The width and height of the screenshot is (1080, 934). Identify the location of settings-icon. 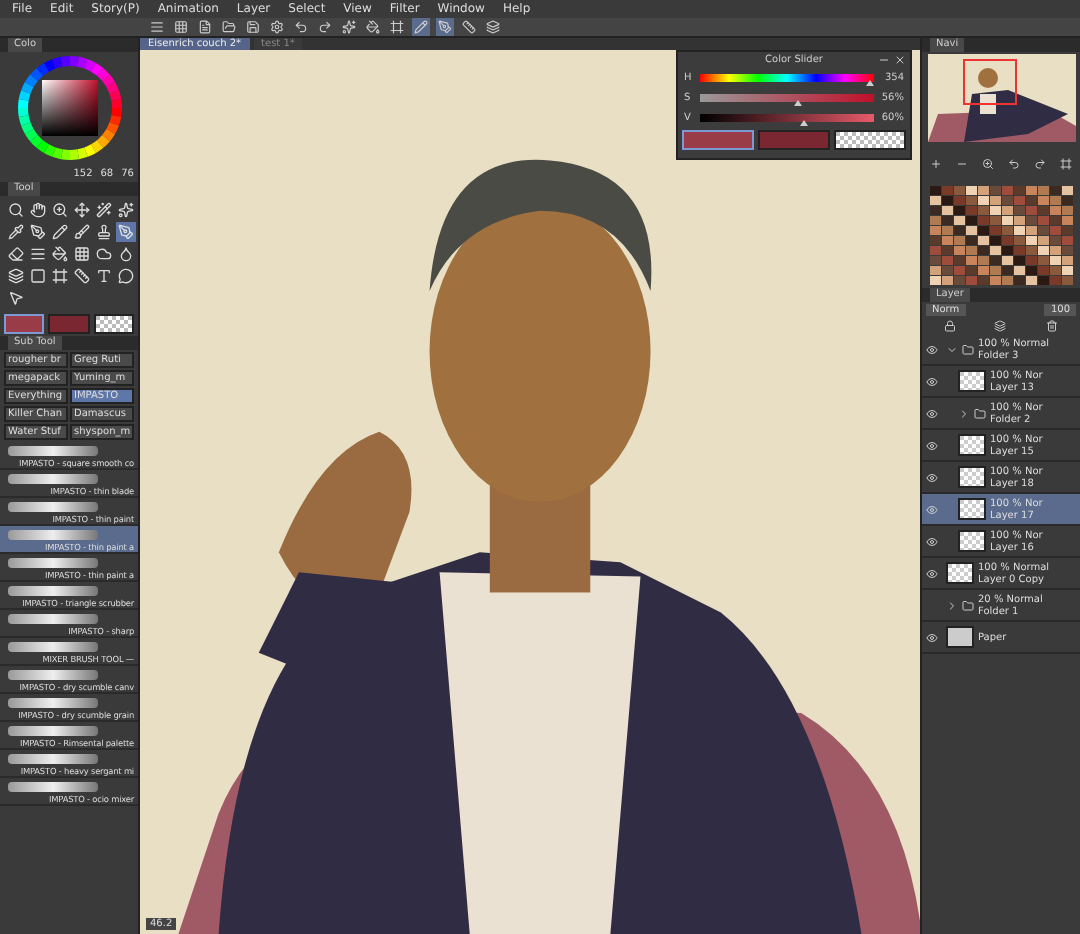
(277, 27).